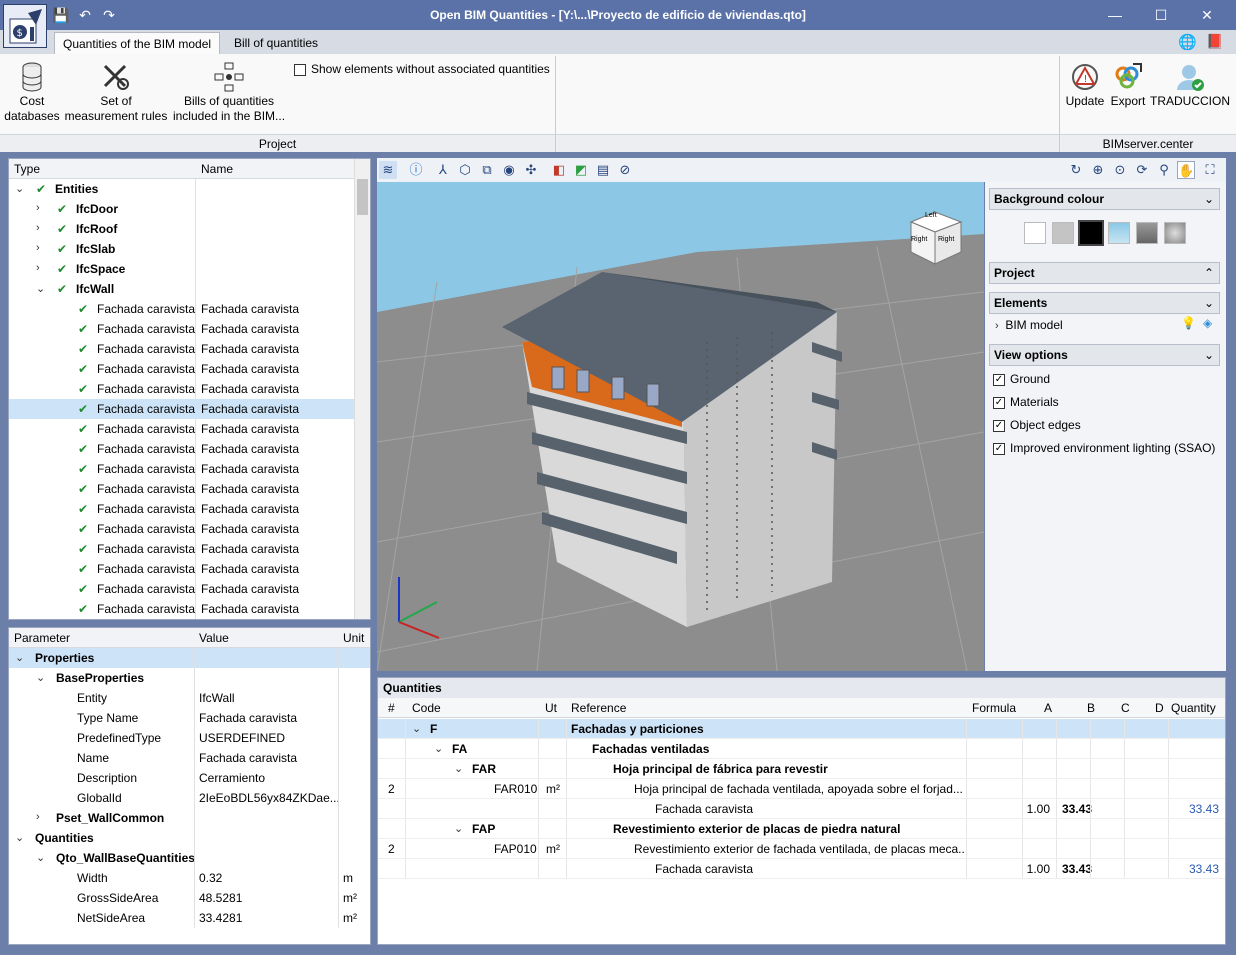 The height and width of the screenshot is (955, 1236). Describe the element at coordinates (426, 708) in the screenshot. I see `col-code: Code` at that location.